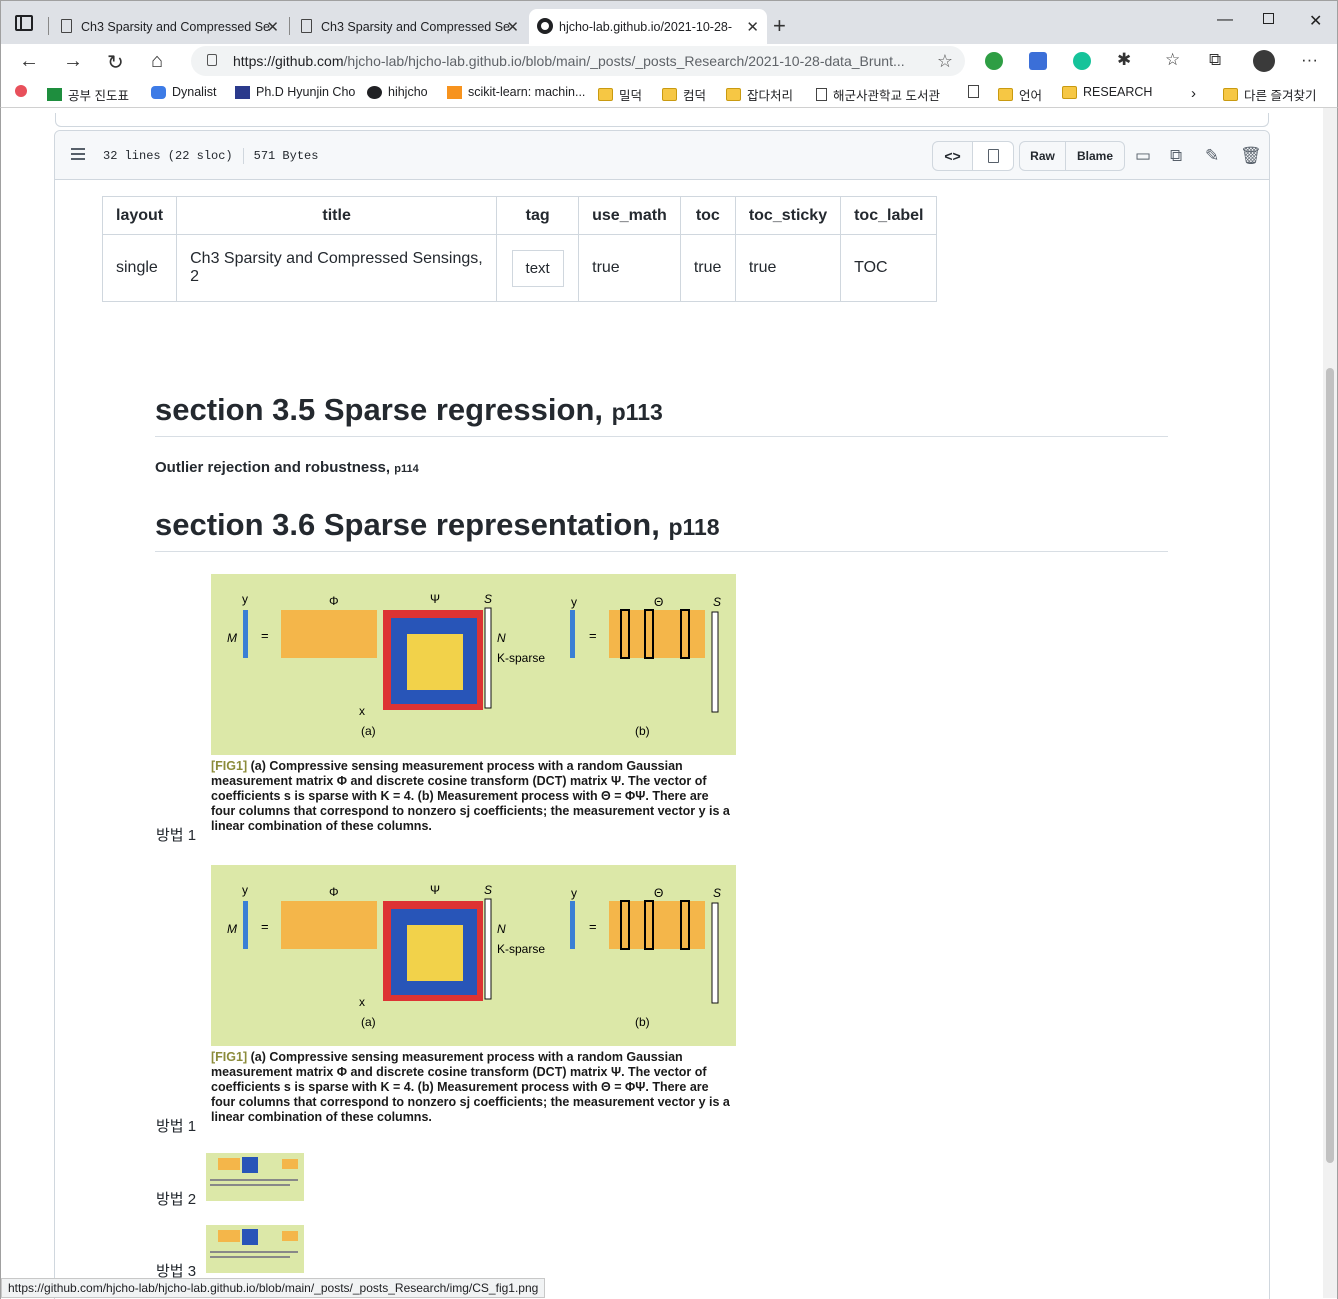 The width and height of the screenshot is (1338, 1299). Describe the element at coordinates (407, 524) in the screenshot. I see `heading-text: section 3.6 Sparse representation,` at that location.